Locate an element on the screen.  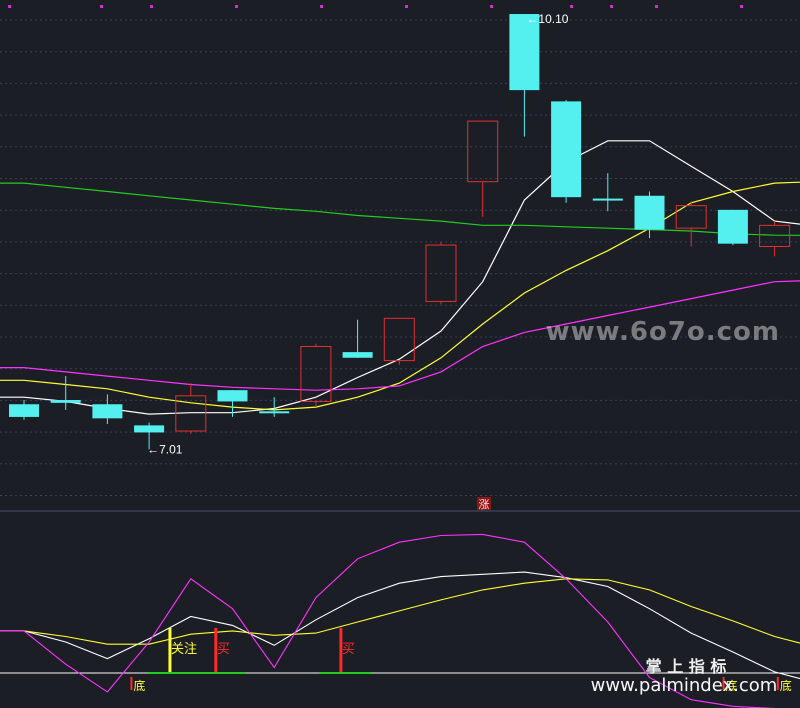
signal-label: 关注 is located at coordinates (184, 649).